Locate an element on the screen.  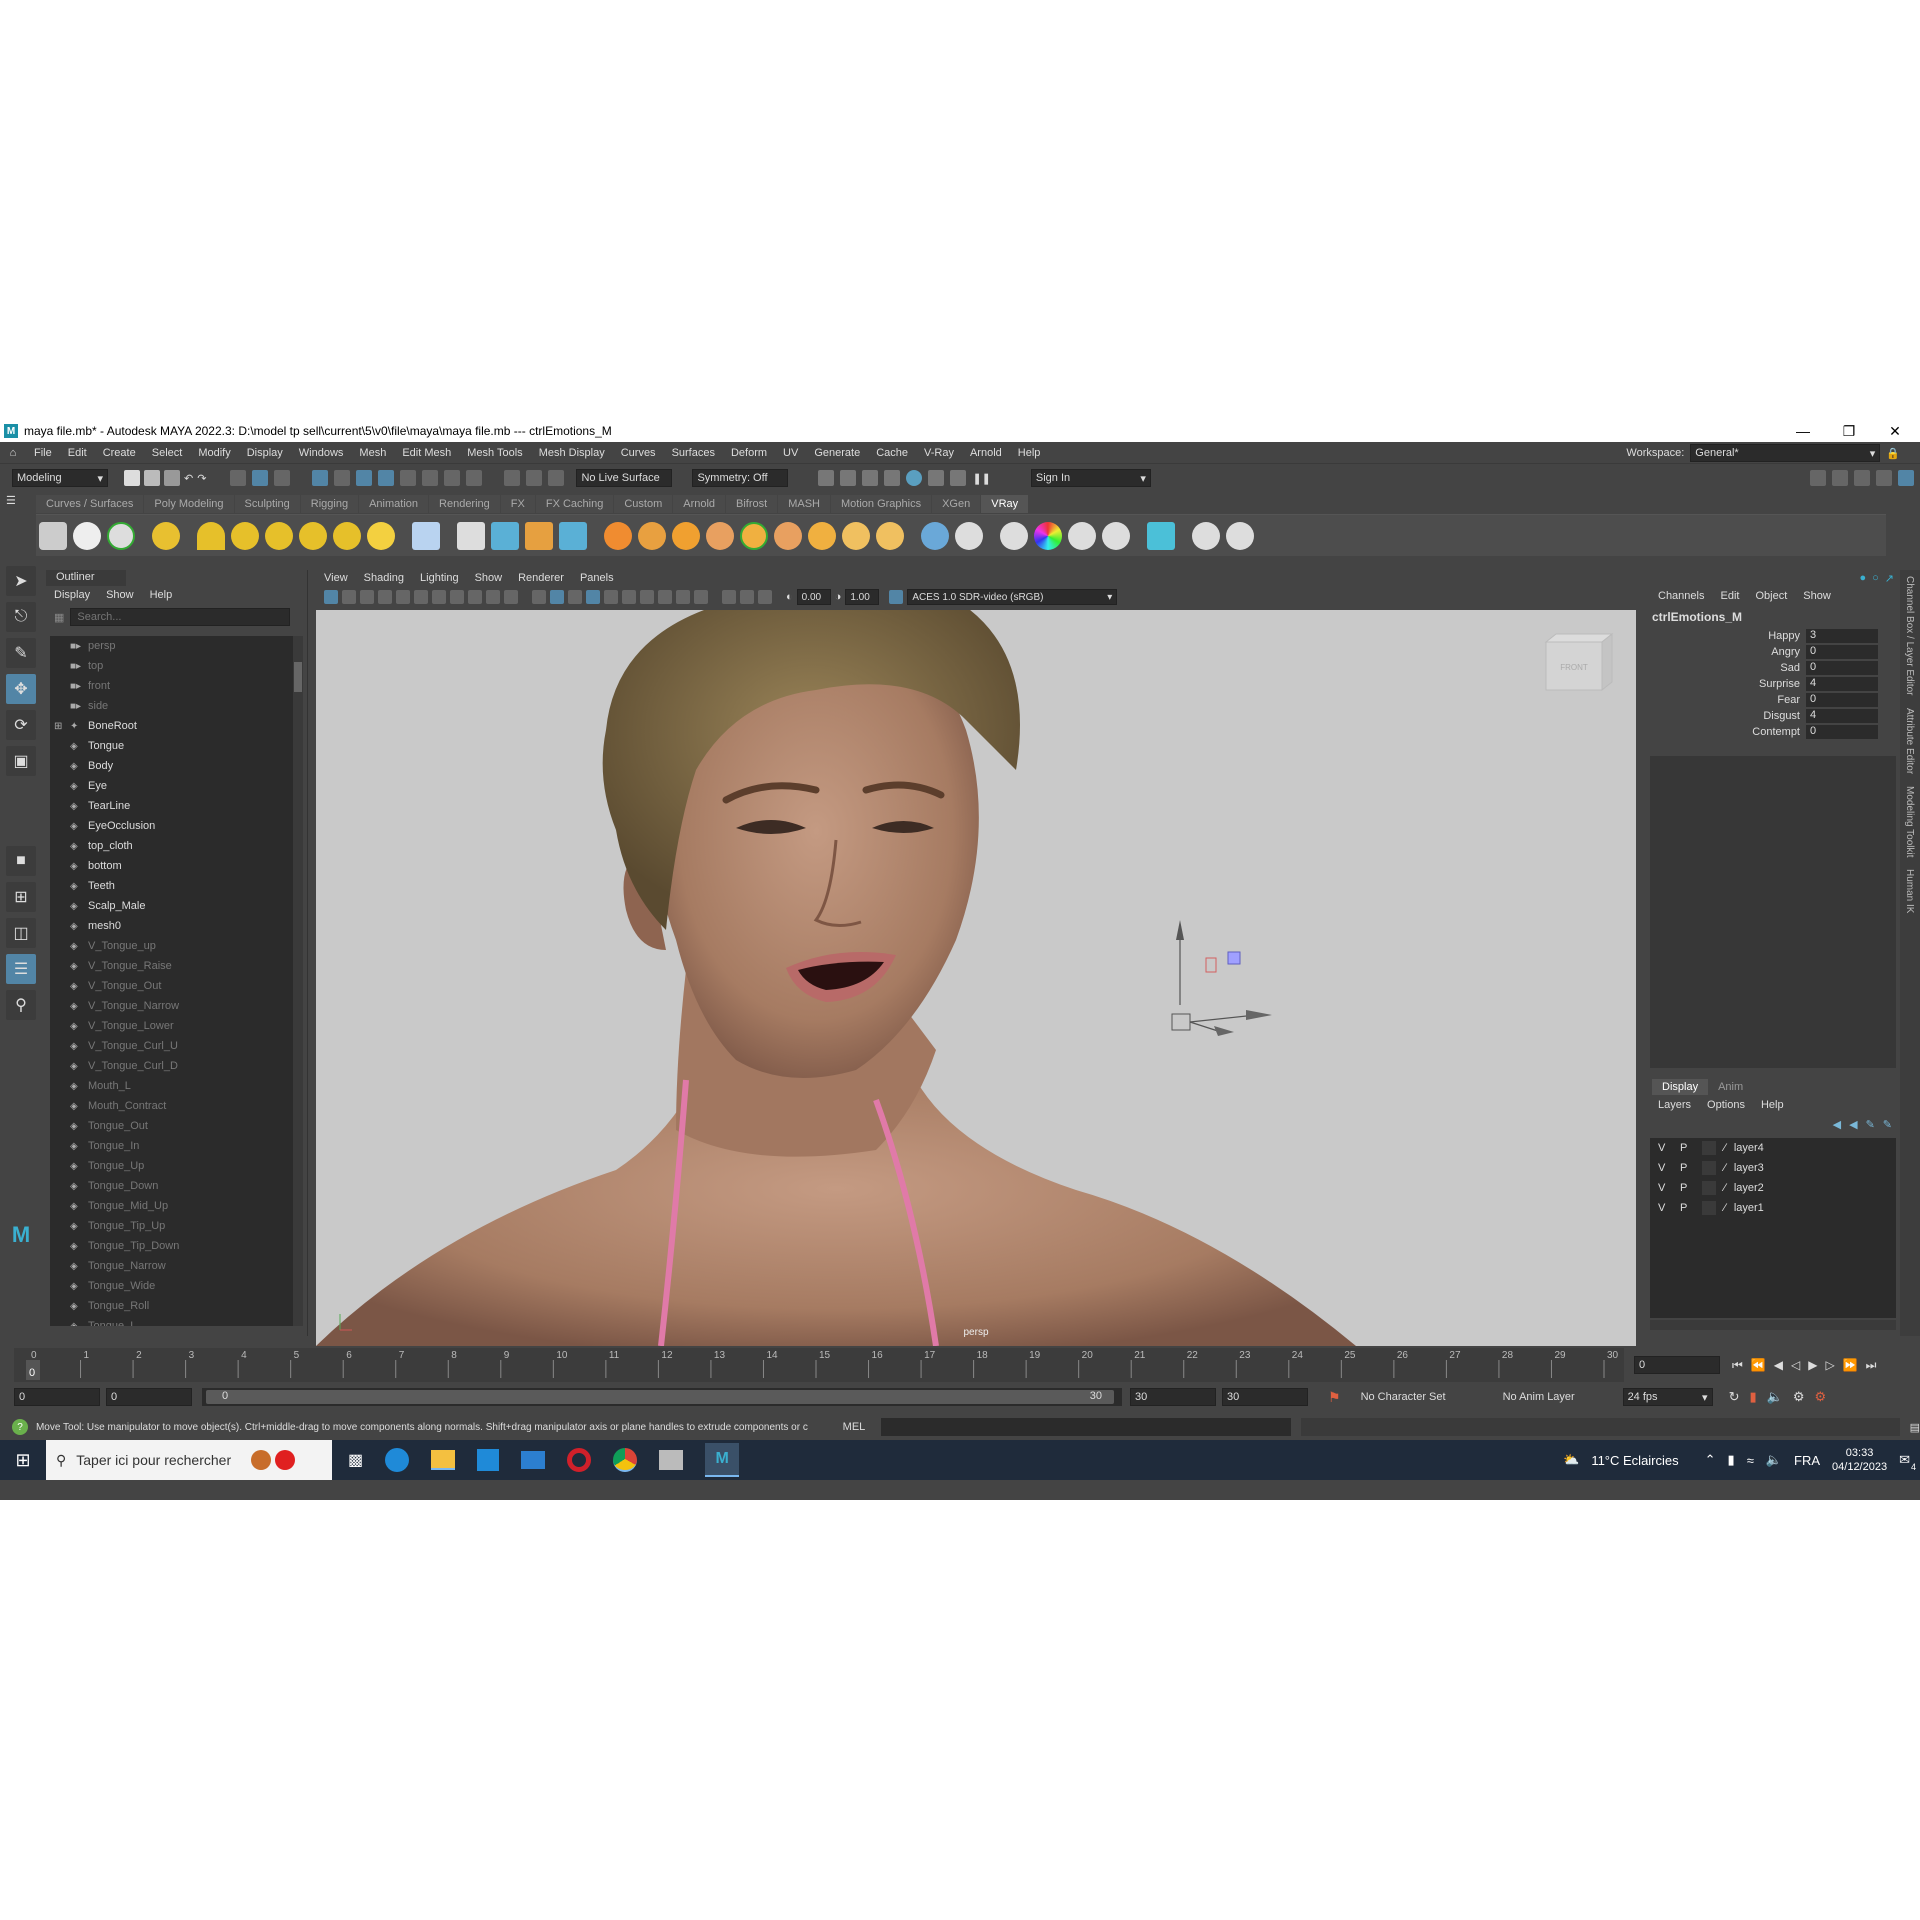
vray-render-icon is located at coordinates (958, 478).